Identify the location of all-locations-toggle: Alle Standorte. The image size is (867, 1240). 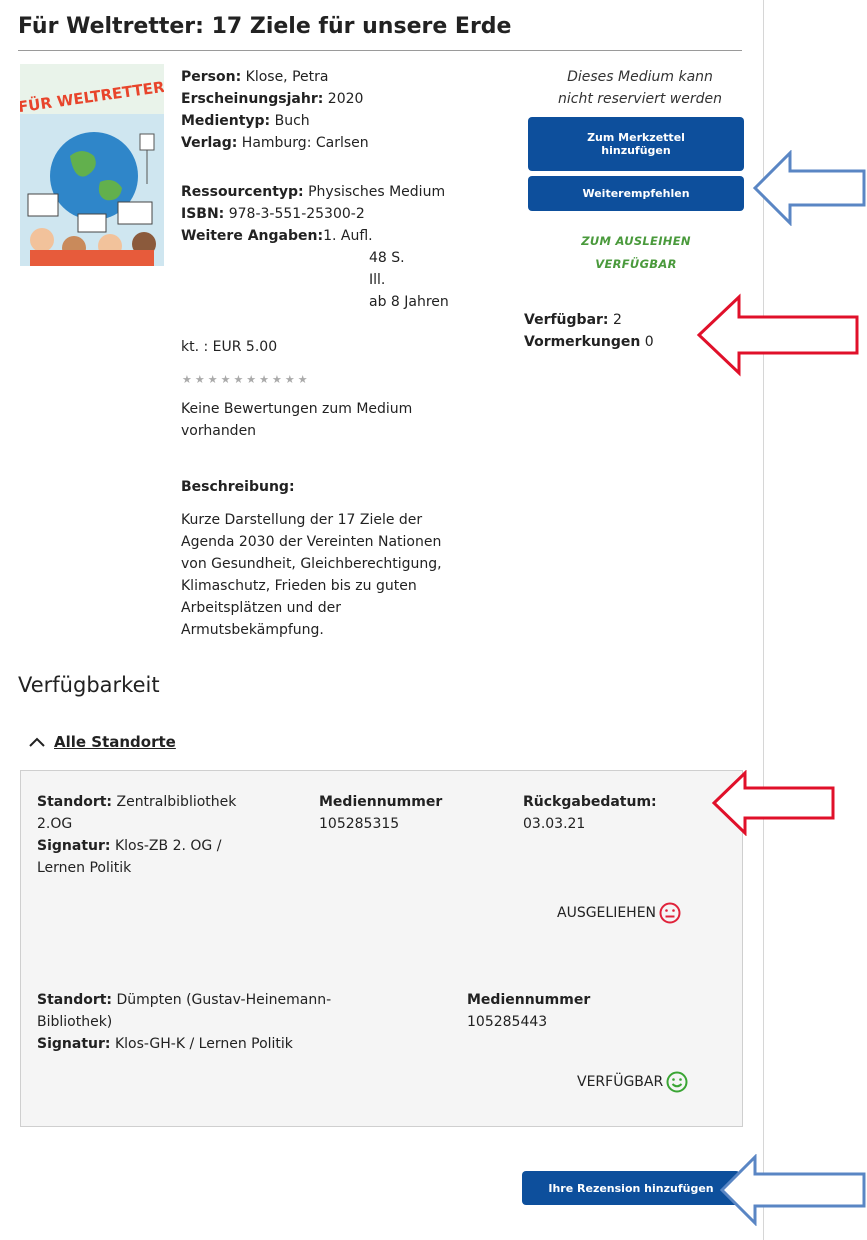
(102, 742).